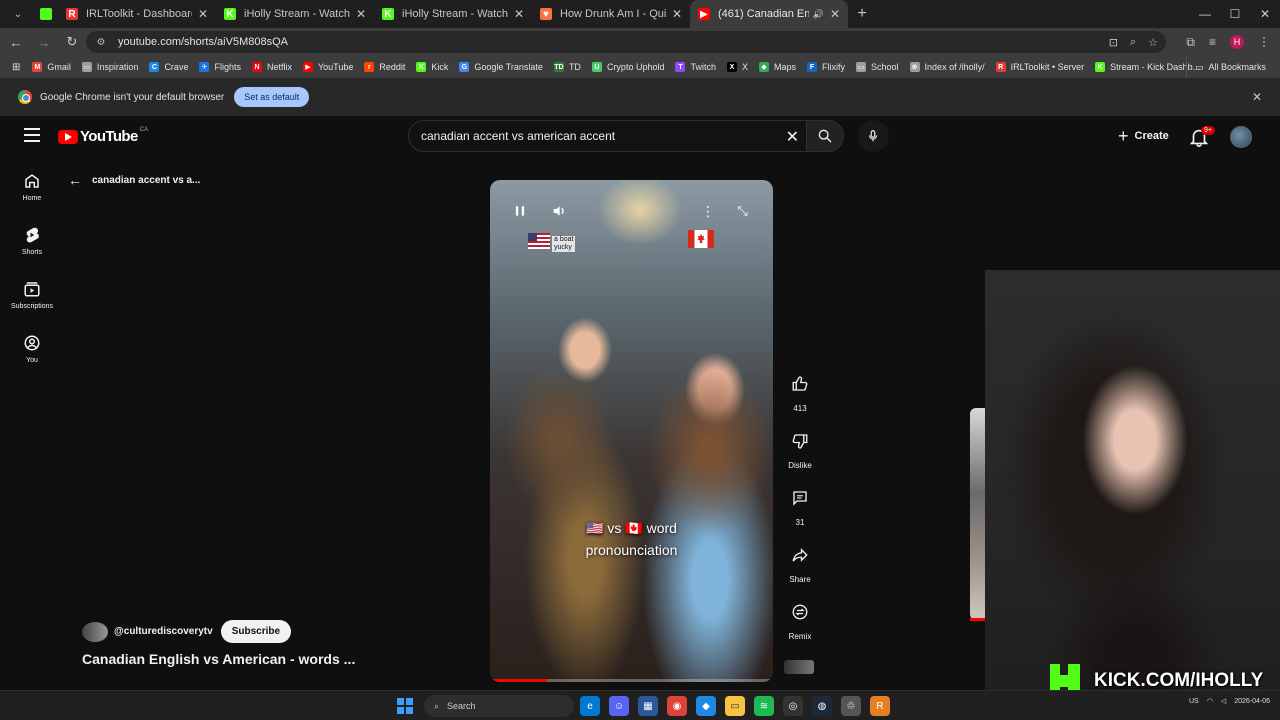  What do you see at coordinates (163, 631) in the screenshot?
I see `channel-name: @culturediscoverytv` at bounding box center [163, 631].